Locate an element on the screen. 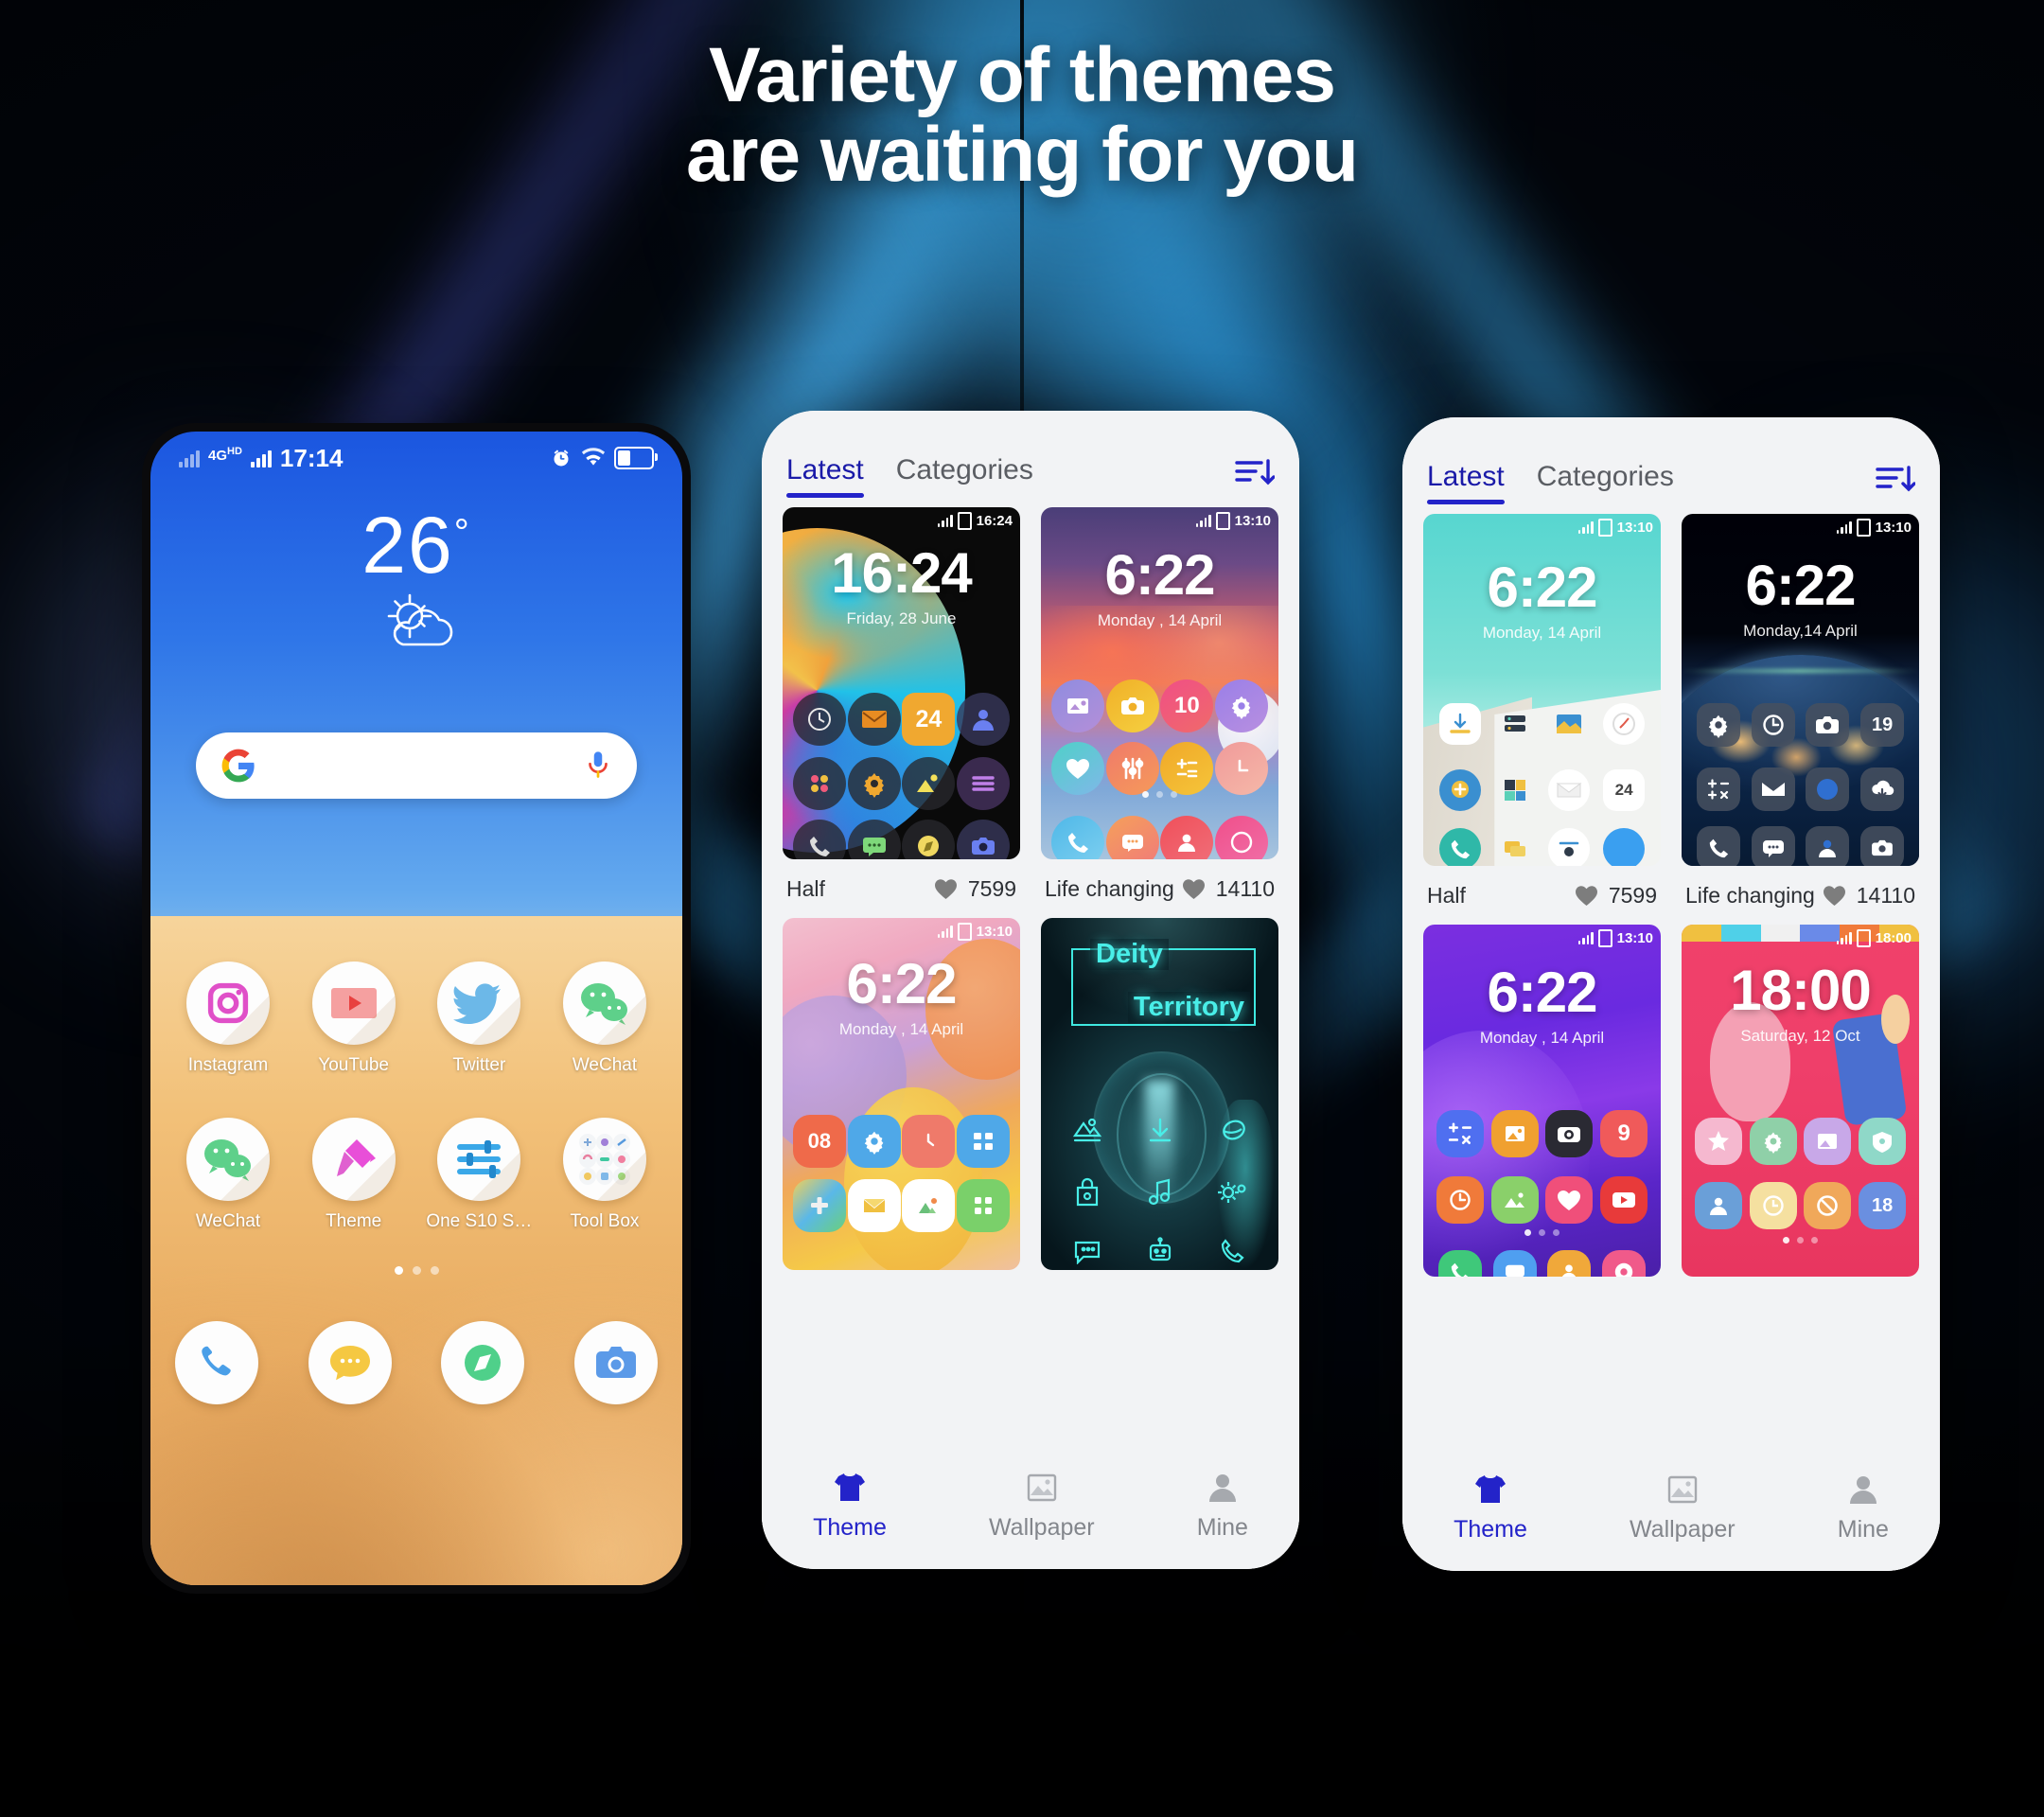 Image resolution: width=2044 pixels, height=1817 pixels. calendar-icon: 9 is located at coordinates (1624, 1133).